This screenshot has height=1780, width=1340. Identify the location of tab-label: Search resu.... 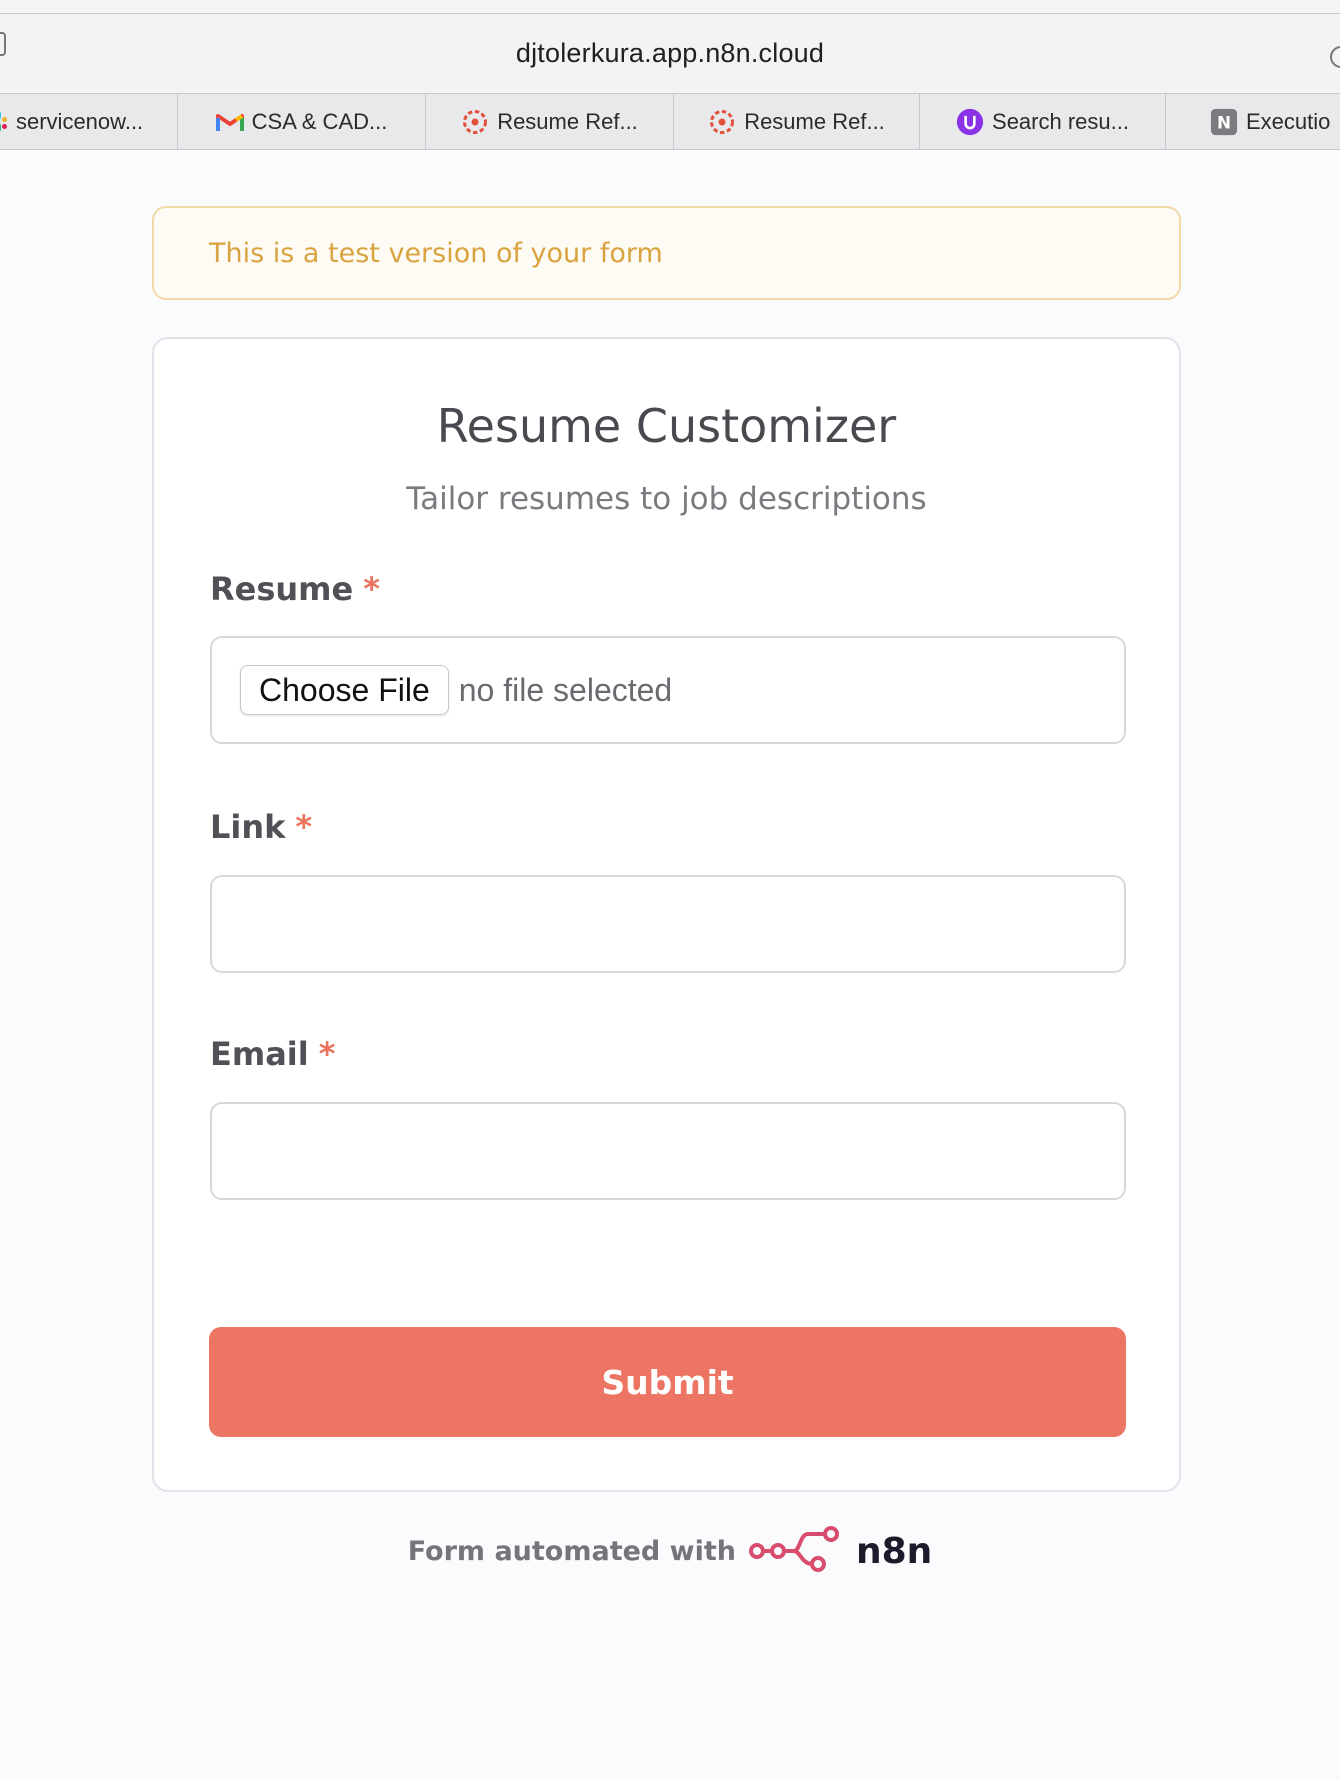
(1060, 121).